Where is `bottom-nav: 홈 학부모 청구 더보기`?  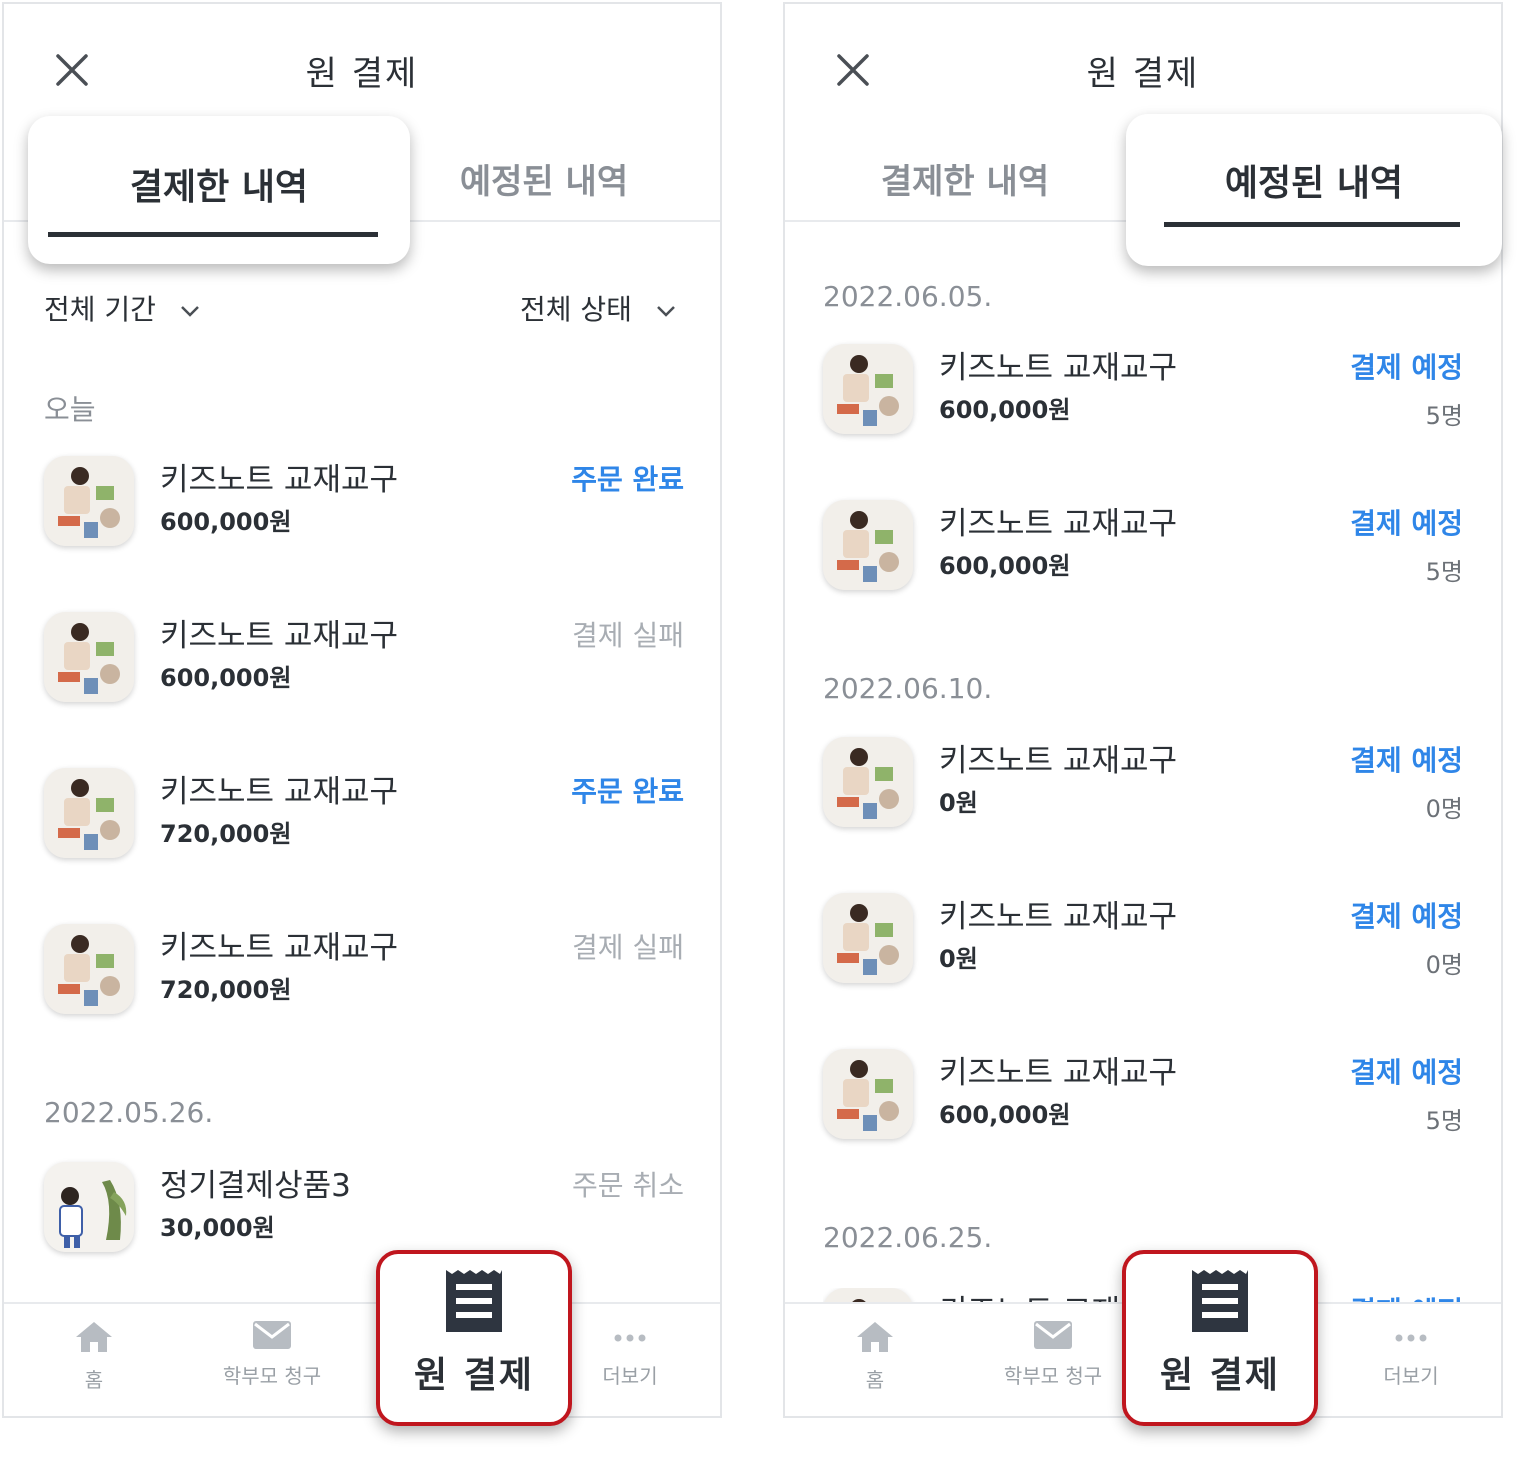 bottom-nav: 홈 학부모 청구 더보기 is located at coordinates (362, 1359).